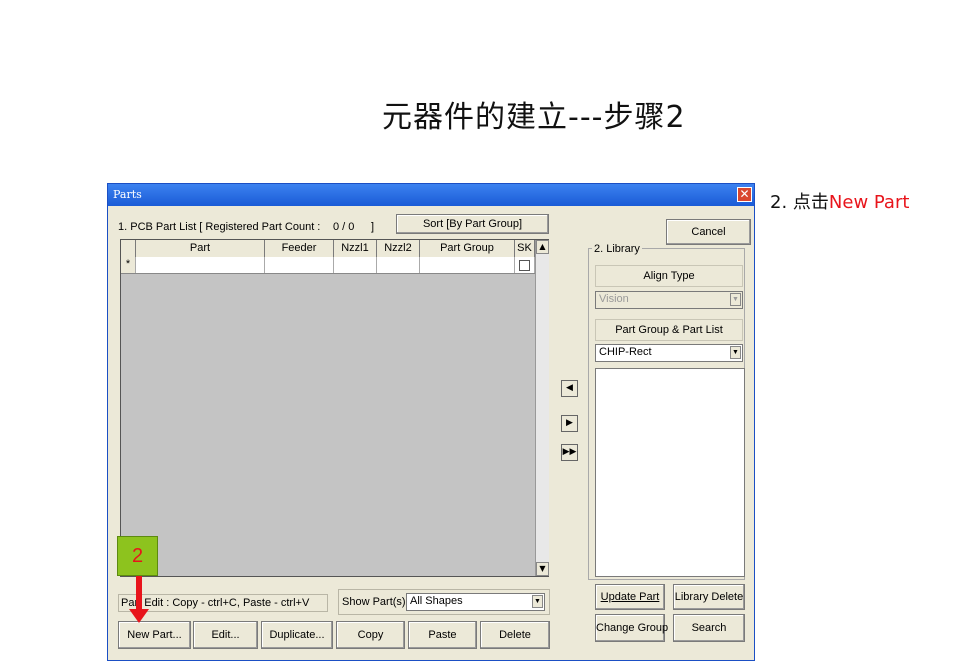 This screenshot has height=672, width=980. Describe the element at coordinates (128, 265) in the screenshot. I see `new-row-marker: *` at that location.